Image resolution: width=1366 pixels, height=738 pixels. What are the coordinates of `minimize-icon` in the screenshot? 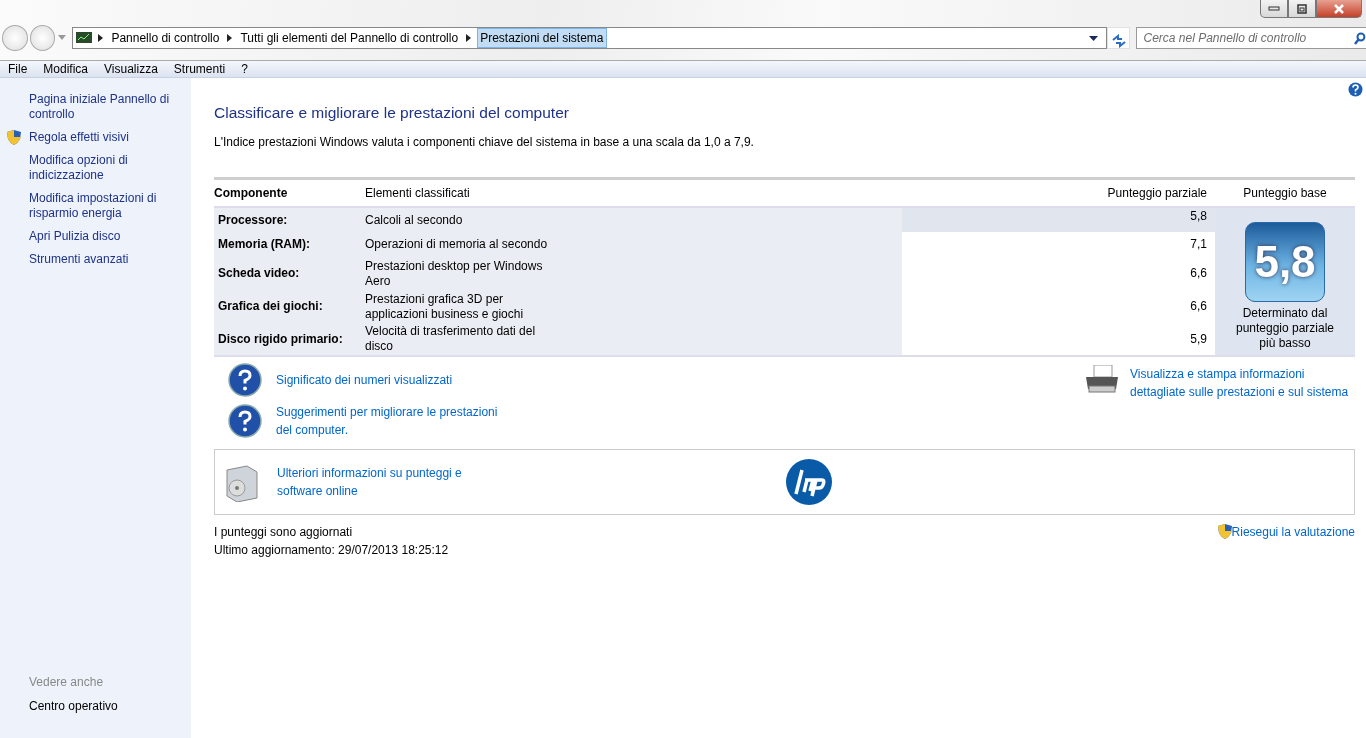 It's located at (1274, 8).